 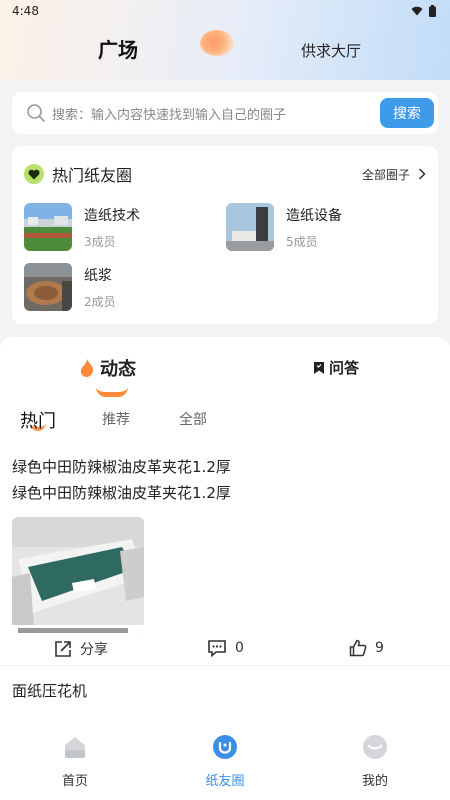 I want to click on bottom-nav: 首页 纸友圈 我的, so click(x=225, y=764).